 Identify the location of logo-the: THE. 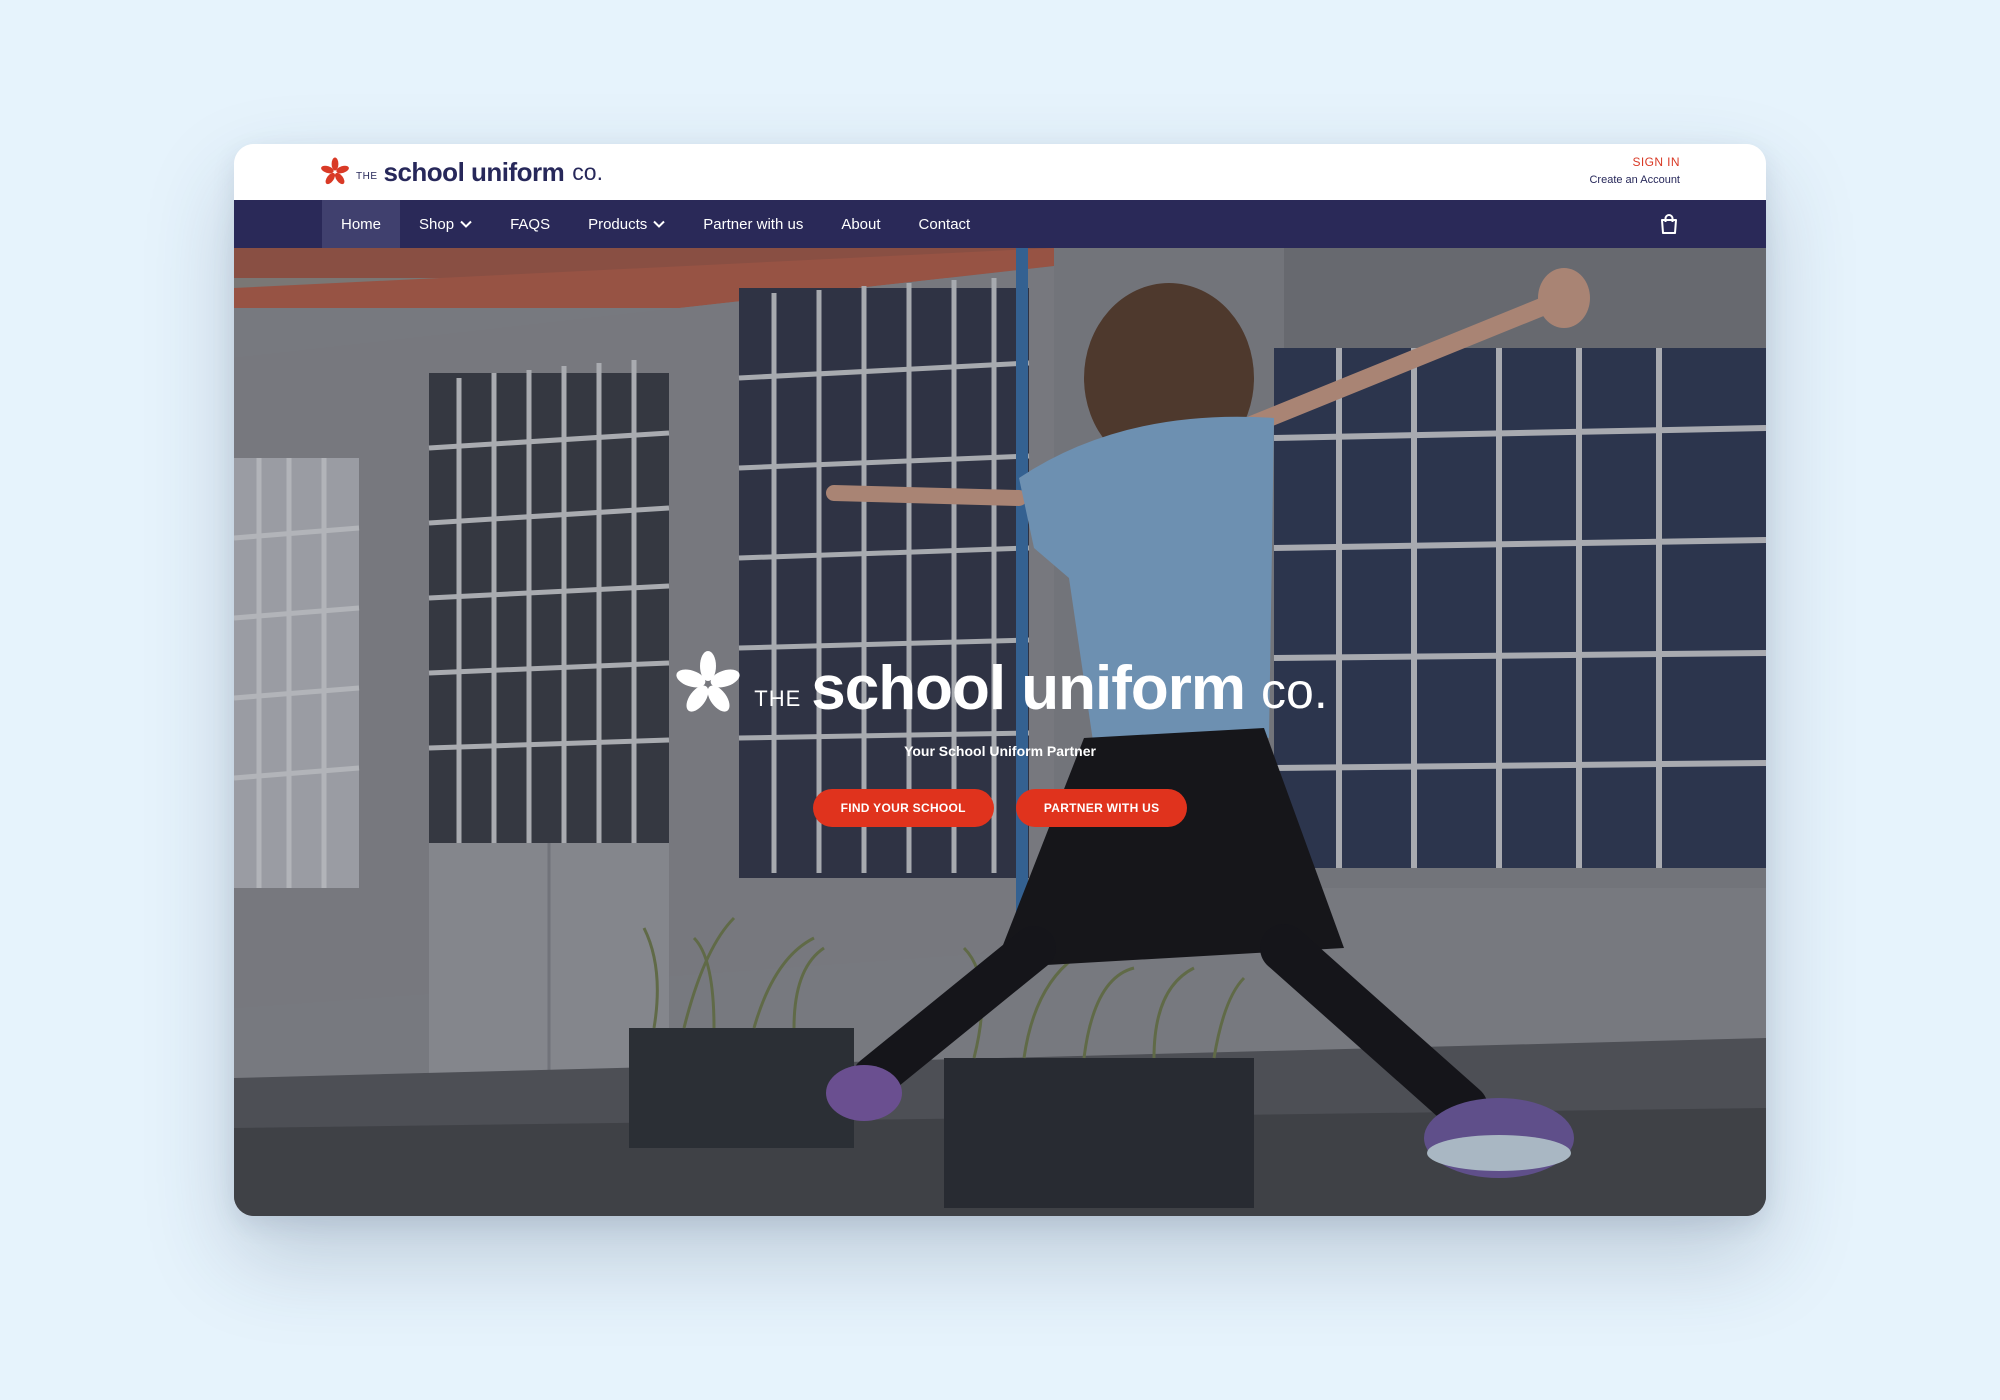
(367, 176).